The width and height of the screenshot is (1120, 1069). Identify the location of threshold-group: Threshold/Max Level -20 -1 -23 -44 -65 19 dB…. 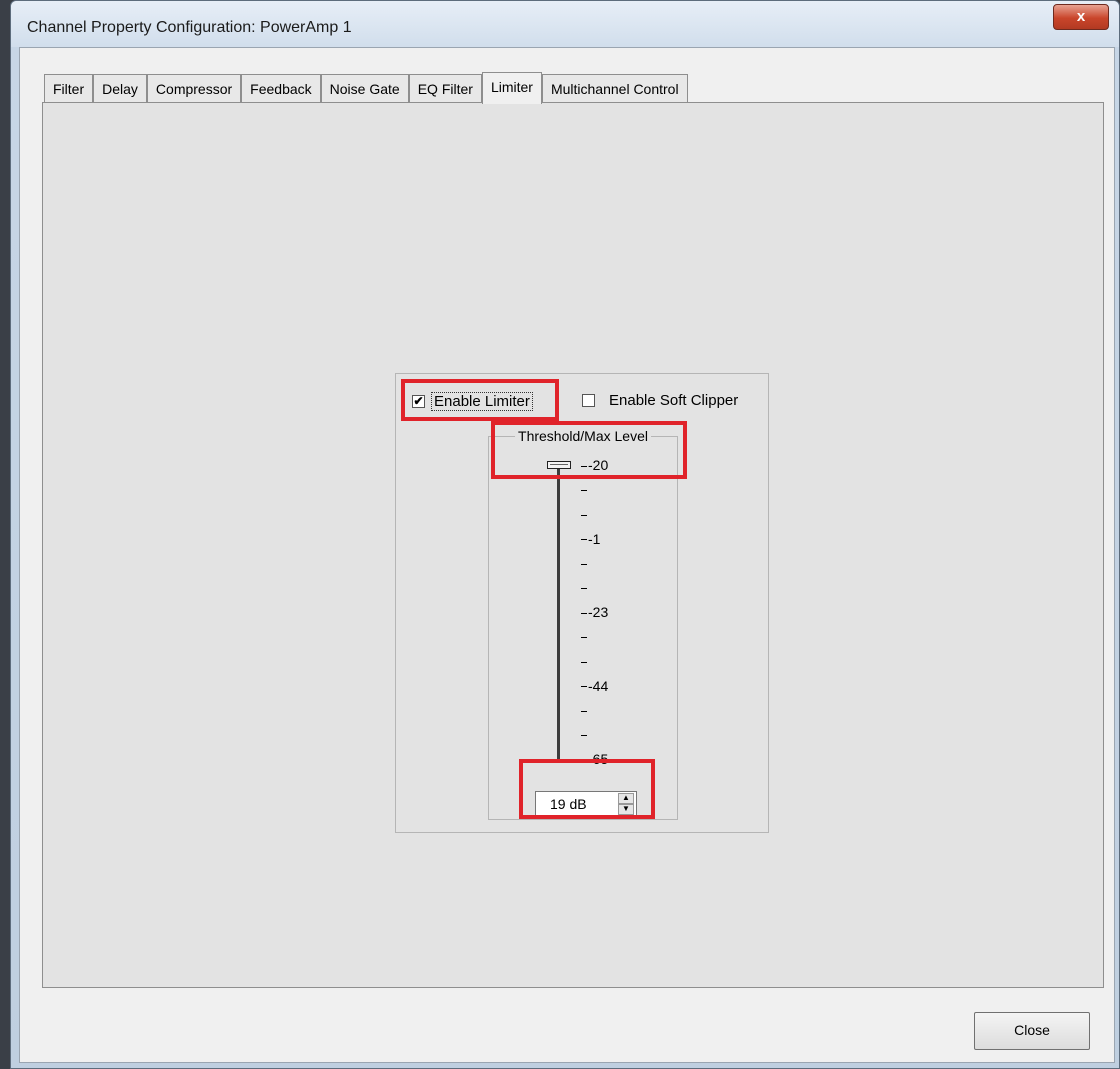
(583, 624).